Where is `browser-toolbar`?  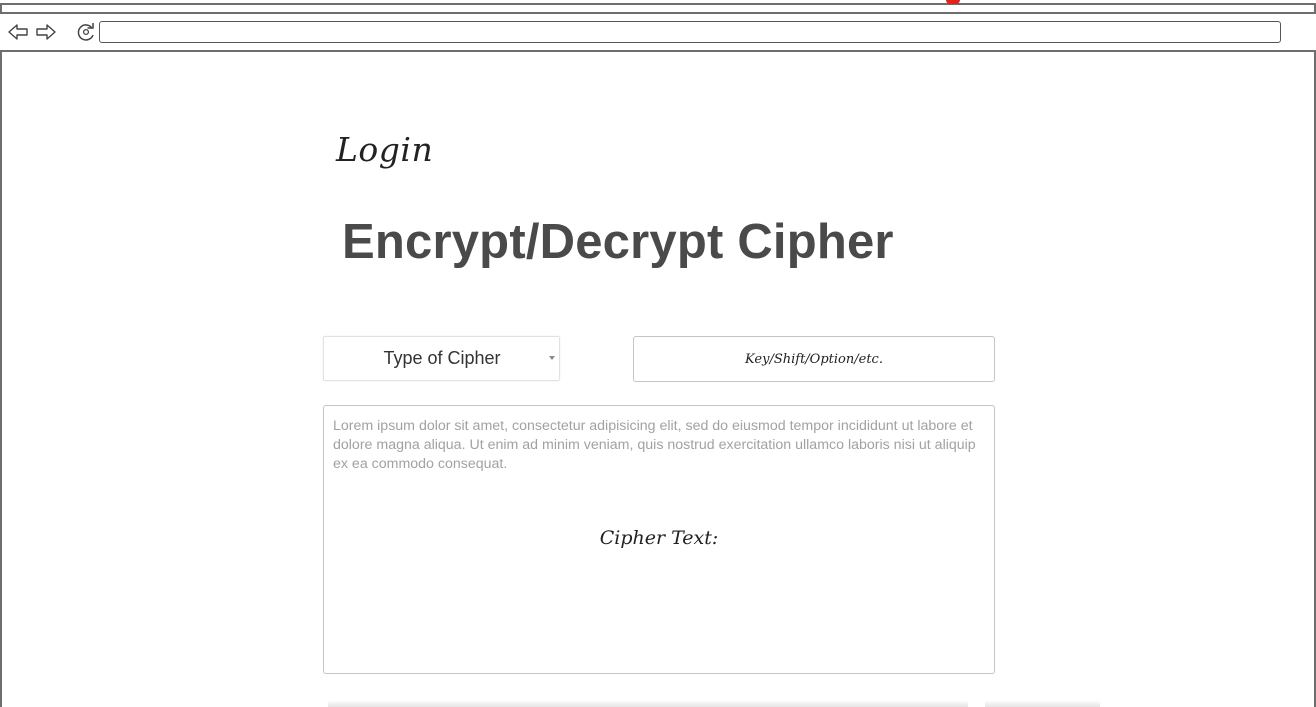 browser-toolbar is located at coordinates (658, 32).